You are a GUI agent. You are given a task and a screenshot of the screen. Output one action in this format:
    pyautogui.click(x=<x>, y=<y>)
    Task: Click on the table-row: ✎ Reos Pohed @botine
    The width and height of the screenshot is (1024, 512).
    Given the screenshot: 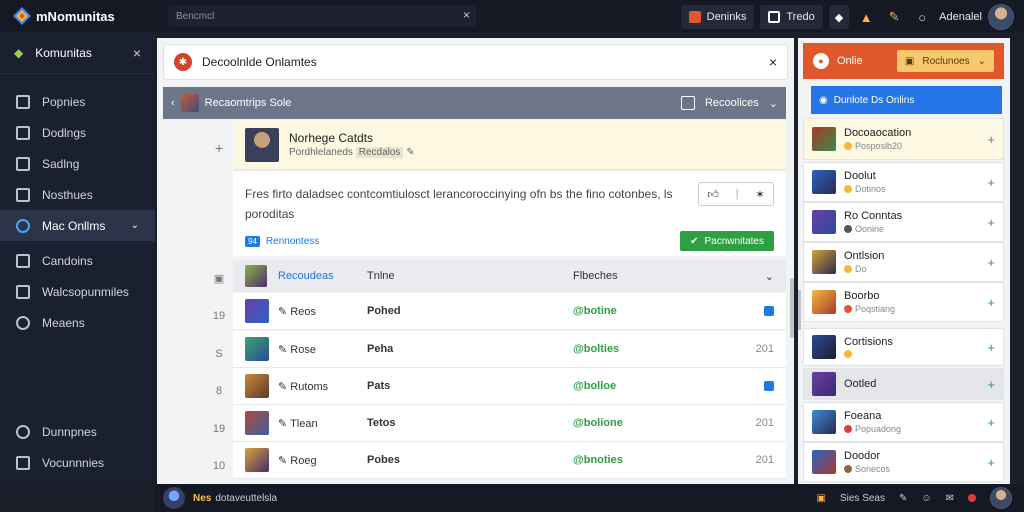 What is the action you would take?
    pyautogui.click(x=509, y=311)
    